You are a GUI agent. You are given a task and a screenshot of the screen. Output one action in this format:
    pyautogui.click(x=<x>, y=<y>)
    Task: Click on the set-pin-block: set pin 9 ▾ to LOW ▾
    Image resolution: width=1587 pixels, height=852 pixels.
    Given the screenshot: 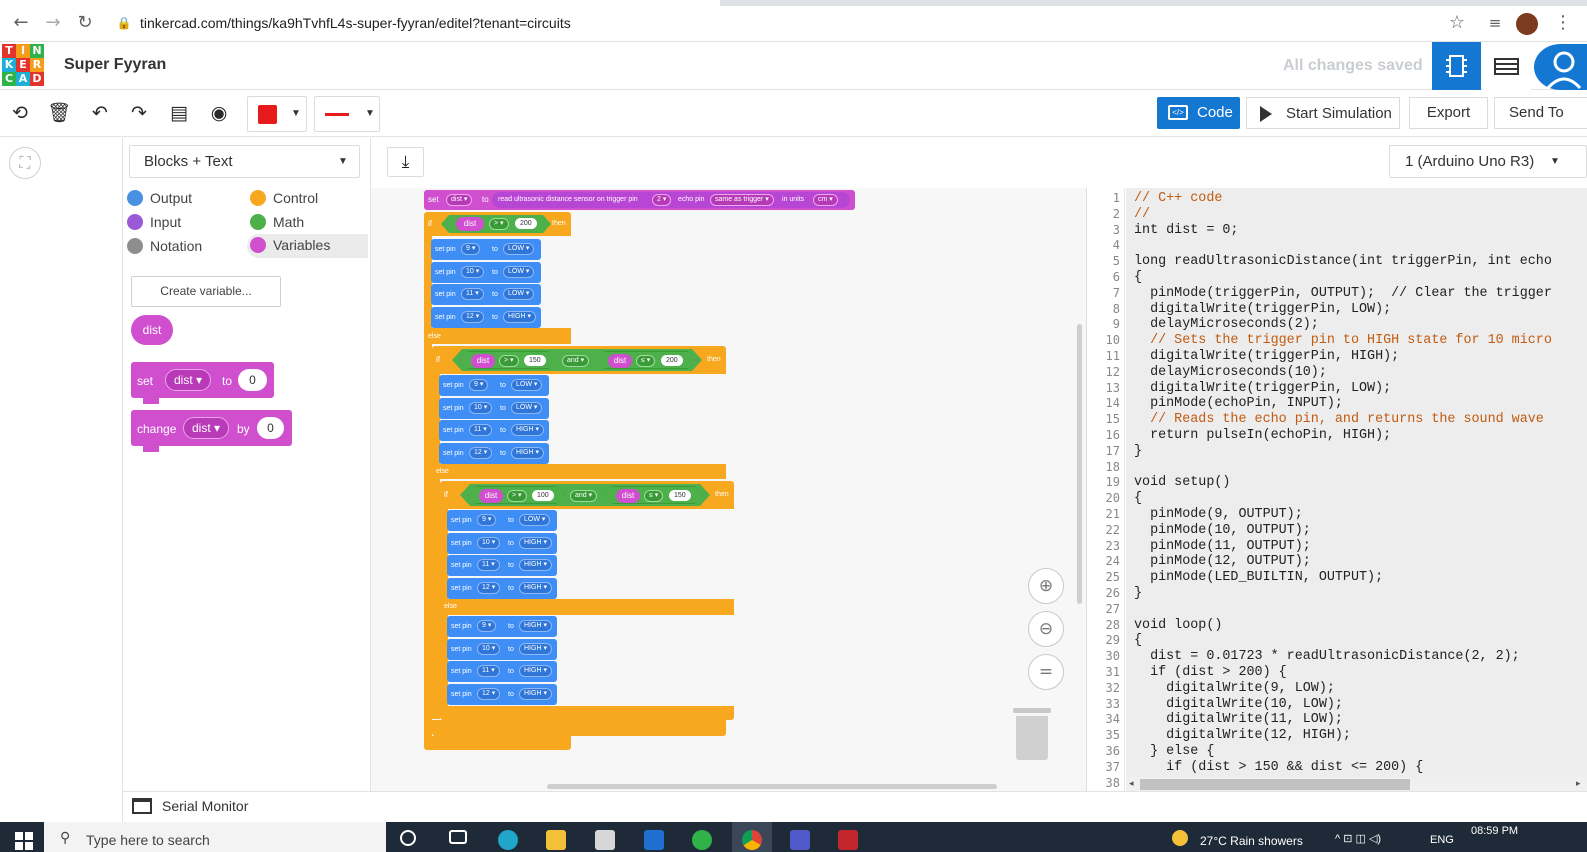 What is the action you would take?
    pyautogui.click(x=502, y=520)
    